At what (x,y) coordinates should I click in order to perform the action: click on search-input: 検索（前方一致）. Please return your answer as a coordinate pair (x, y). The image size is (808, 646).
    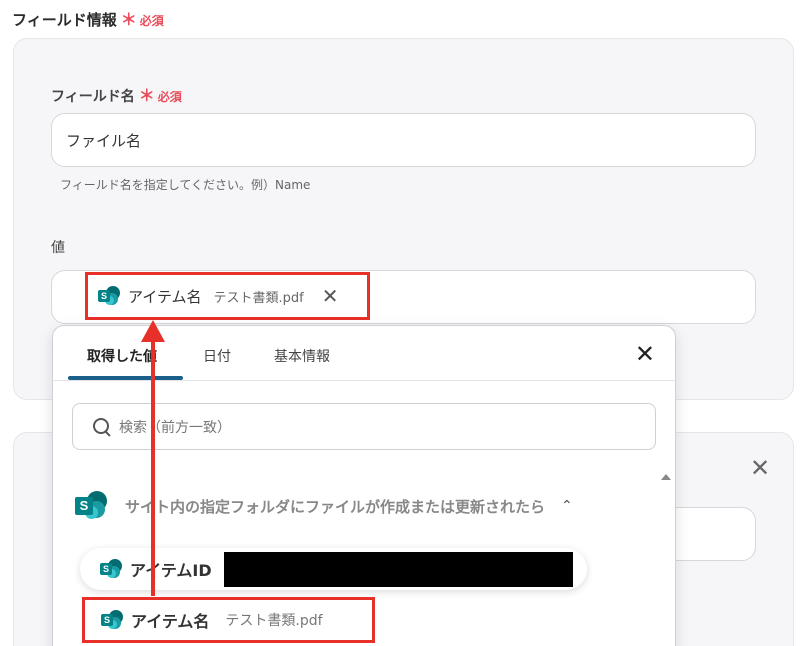
    Looking at the image, I should click on (364, 426).